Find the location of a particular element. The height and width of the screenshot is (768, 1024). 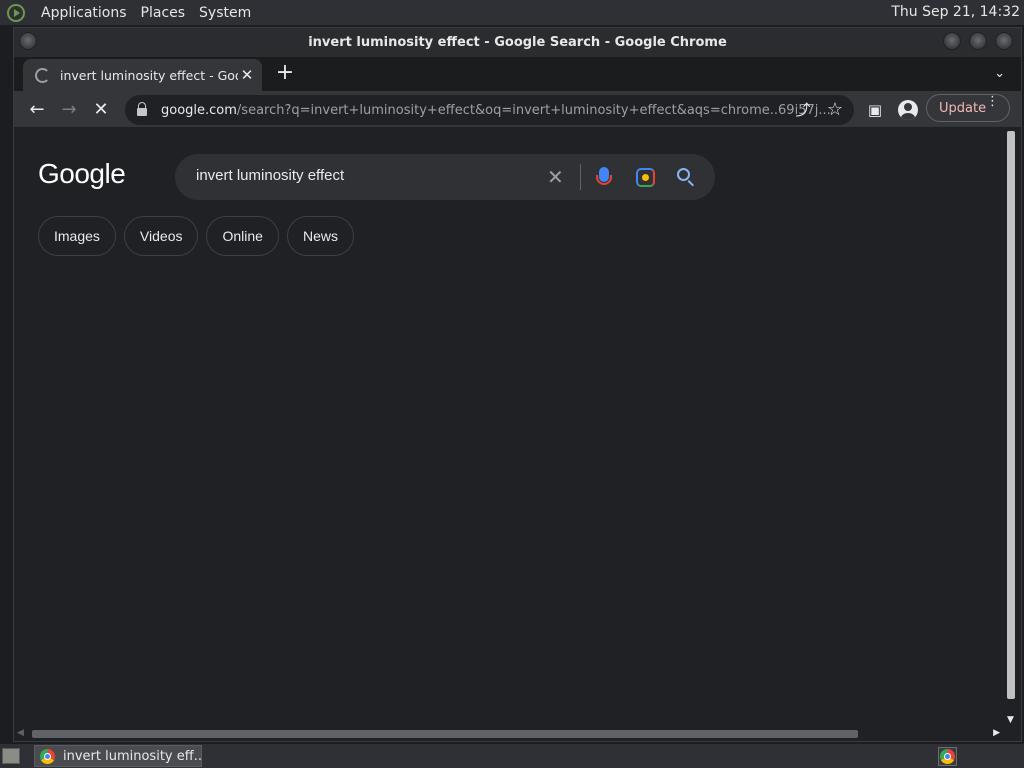

profile-avatar-icon is located at coordinates (908, 110).